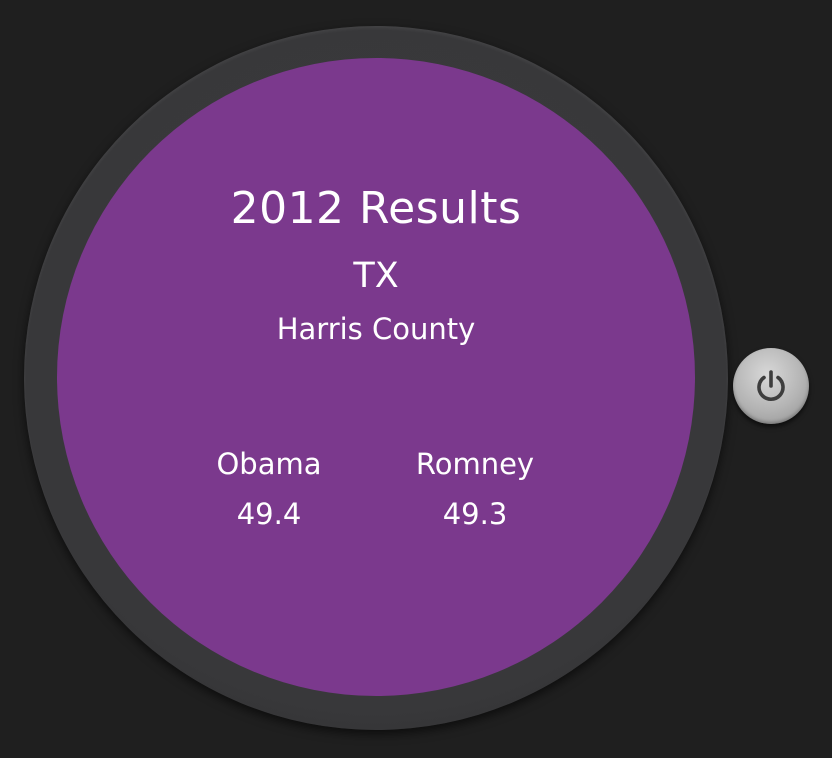  What do you see at coordinates (269, 489) in the screenshot?
I see `candidate-obama: Obama 49.4` at bounding box center [269, 489].